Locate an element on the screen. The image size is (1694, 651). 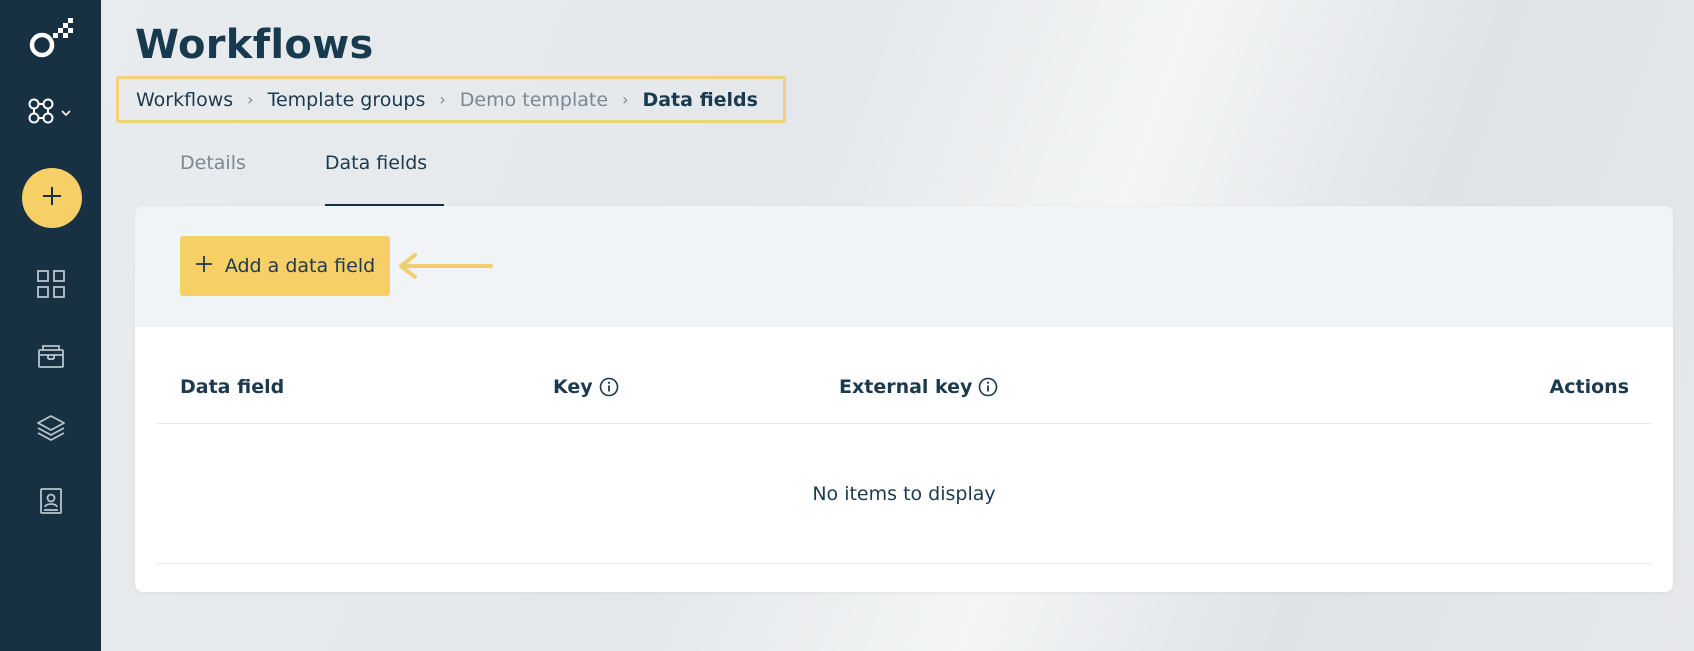
module-switcher is located at coordinates (53, 113).